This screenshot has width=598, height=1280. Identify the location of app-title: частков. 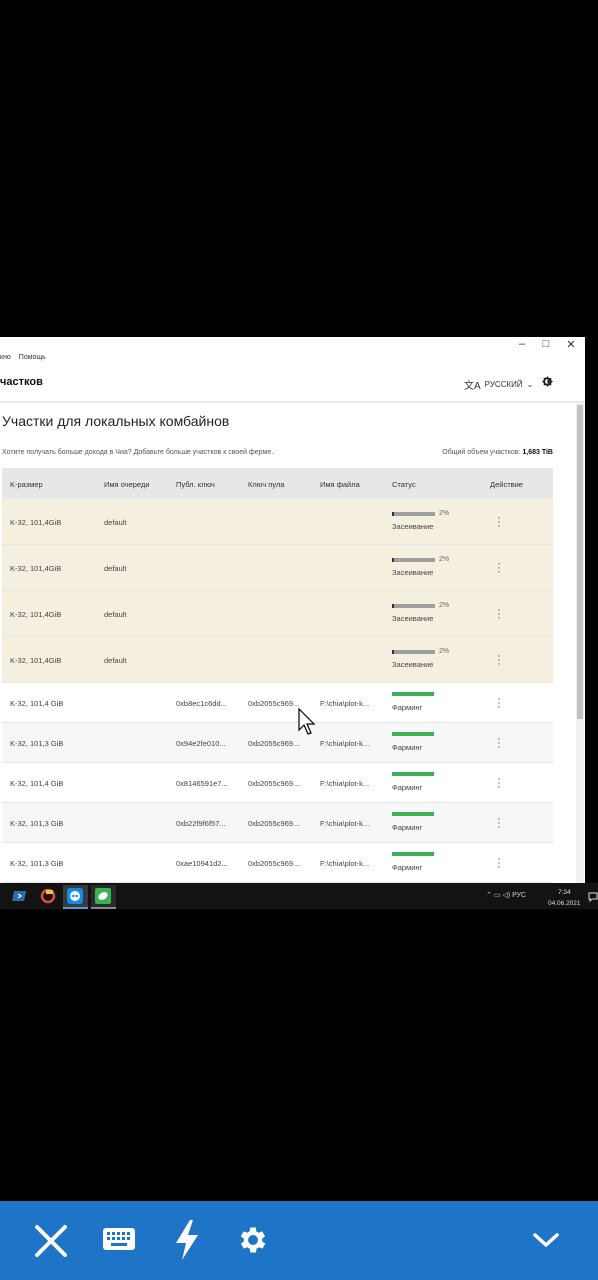
(21, 382).